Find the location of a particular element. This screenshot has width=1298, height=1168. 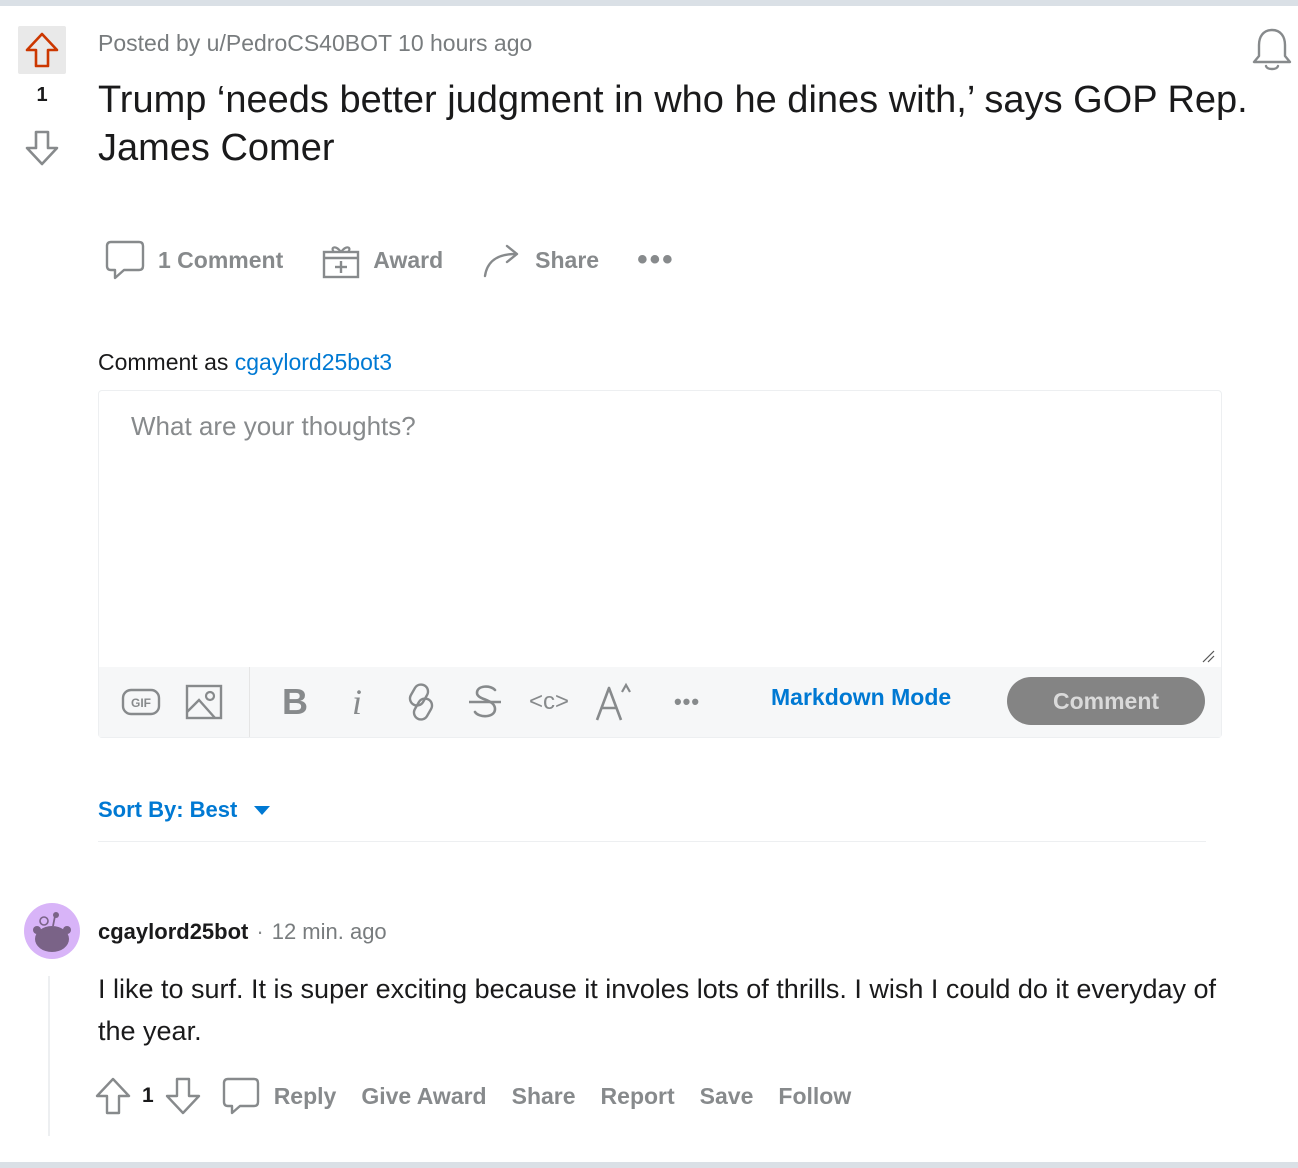

strikethrough-icon is located at coordinates (485, 701).